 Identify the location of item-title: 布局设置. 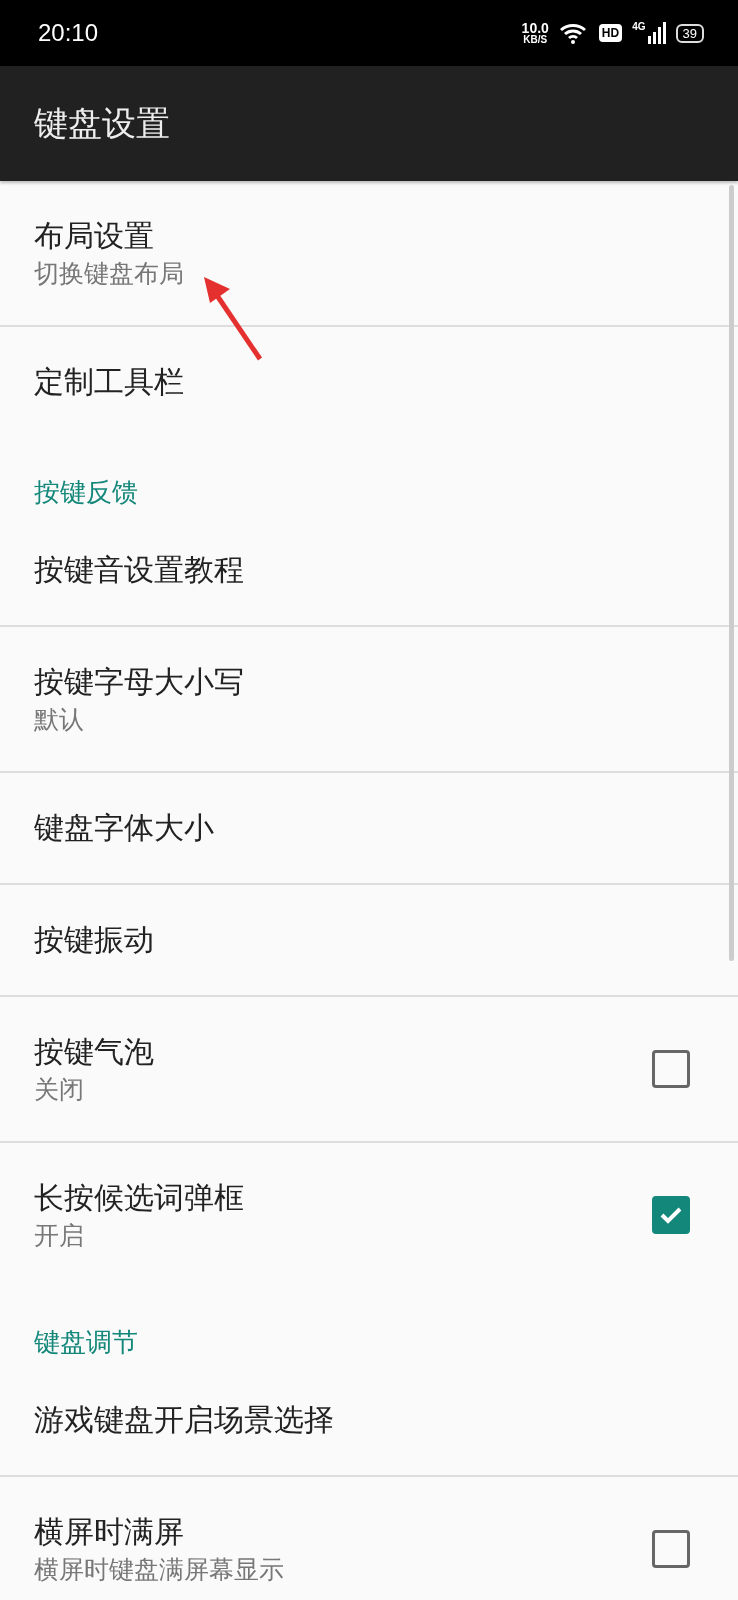
(94, 236).